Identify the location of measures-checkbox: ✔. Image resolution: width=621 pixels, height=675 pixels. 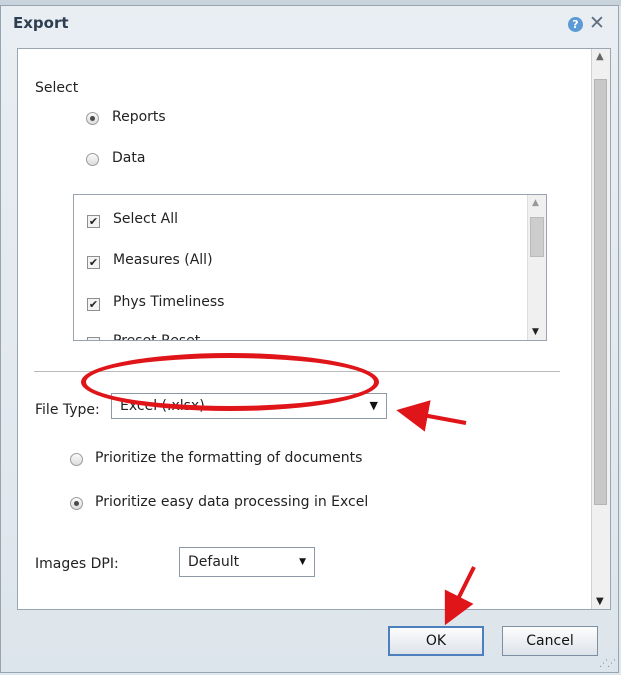
(93, 262).